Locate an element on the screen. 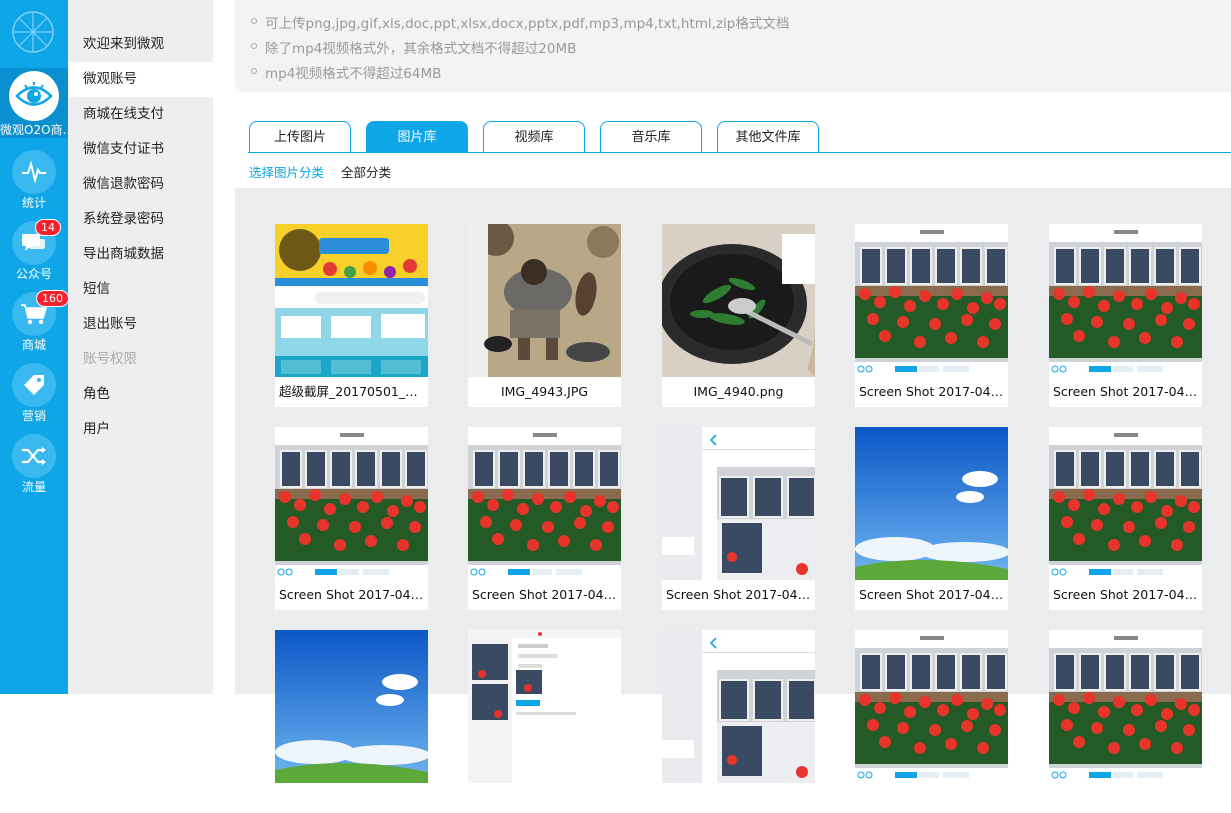  logo-icon is located at coordinates (33, 32).